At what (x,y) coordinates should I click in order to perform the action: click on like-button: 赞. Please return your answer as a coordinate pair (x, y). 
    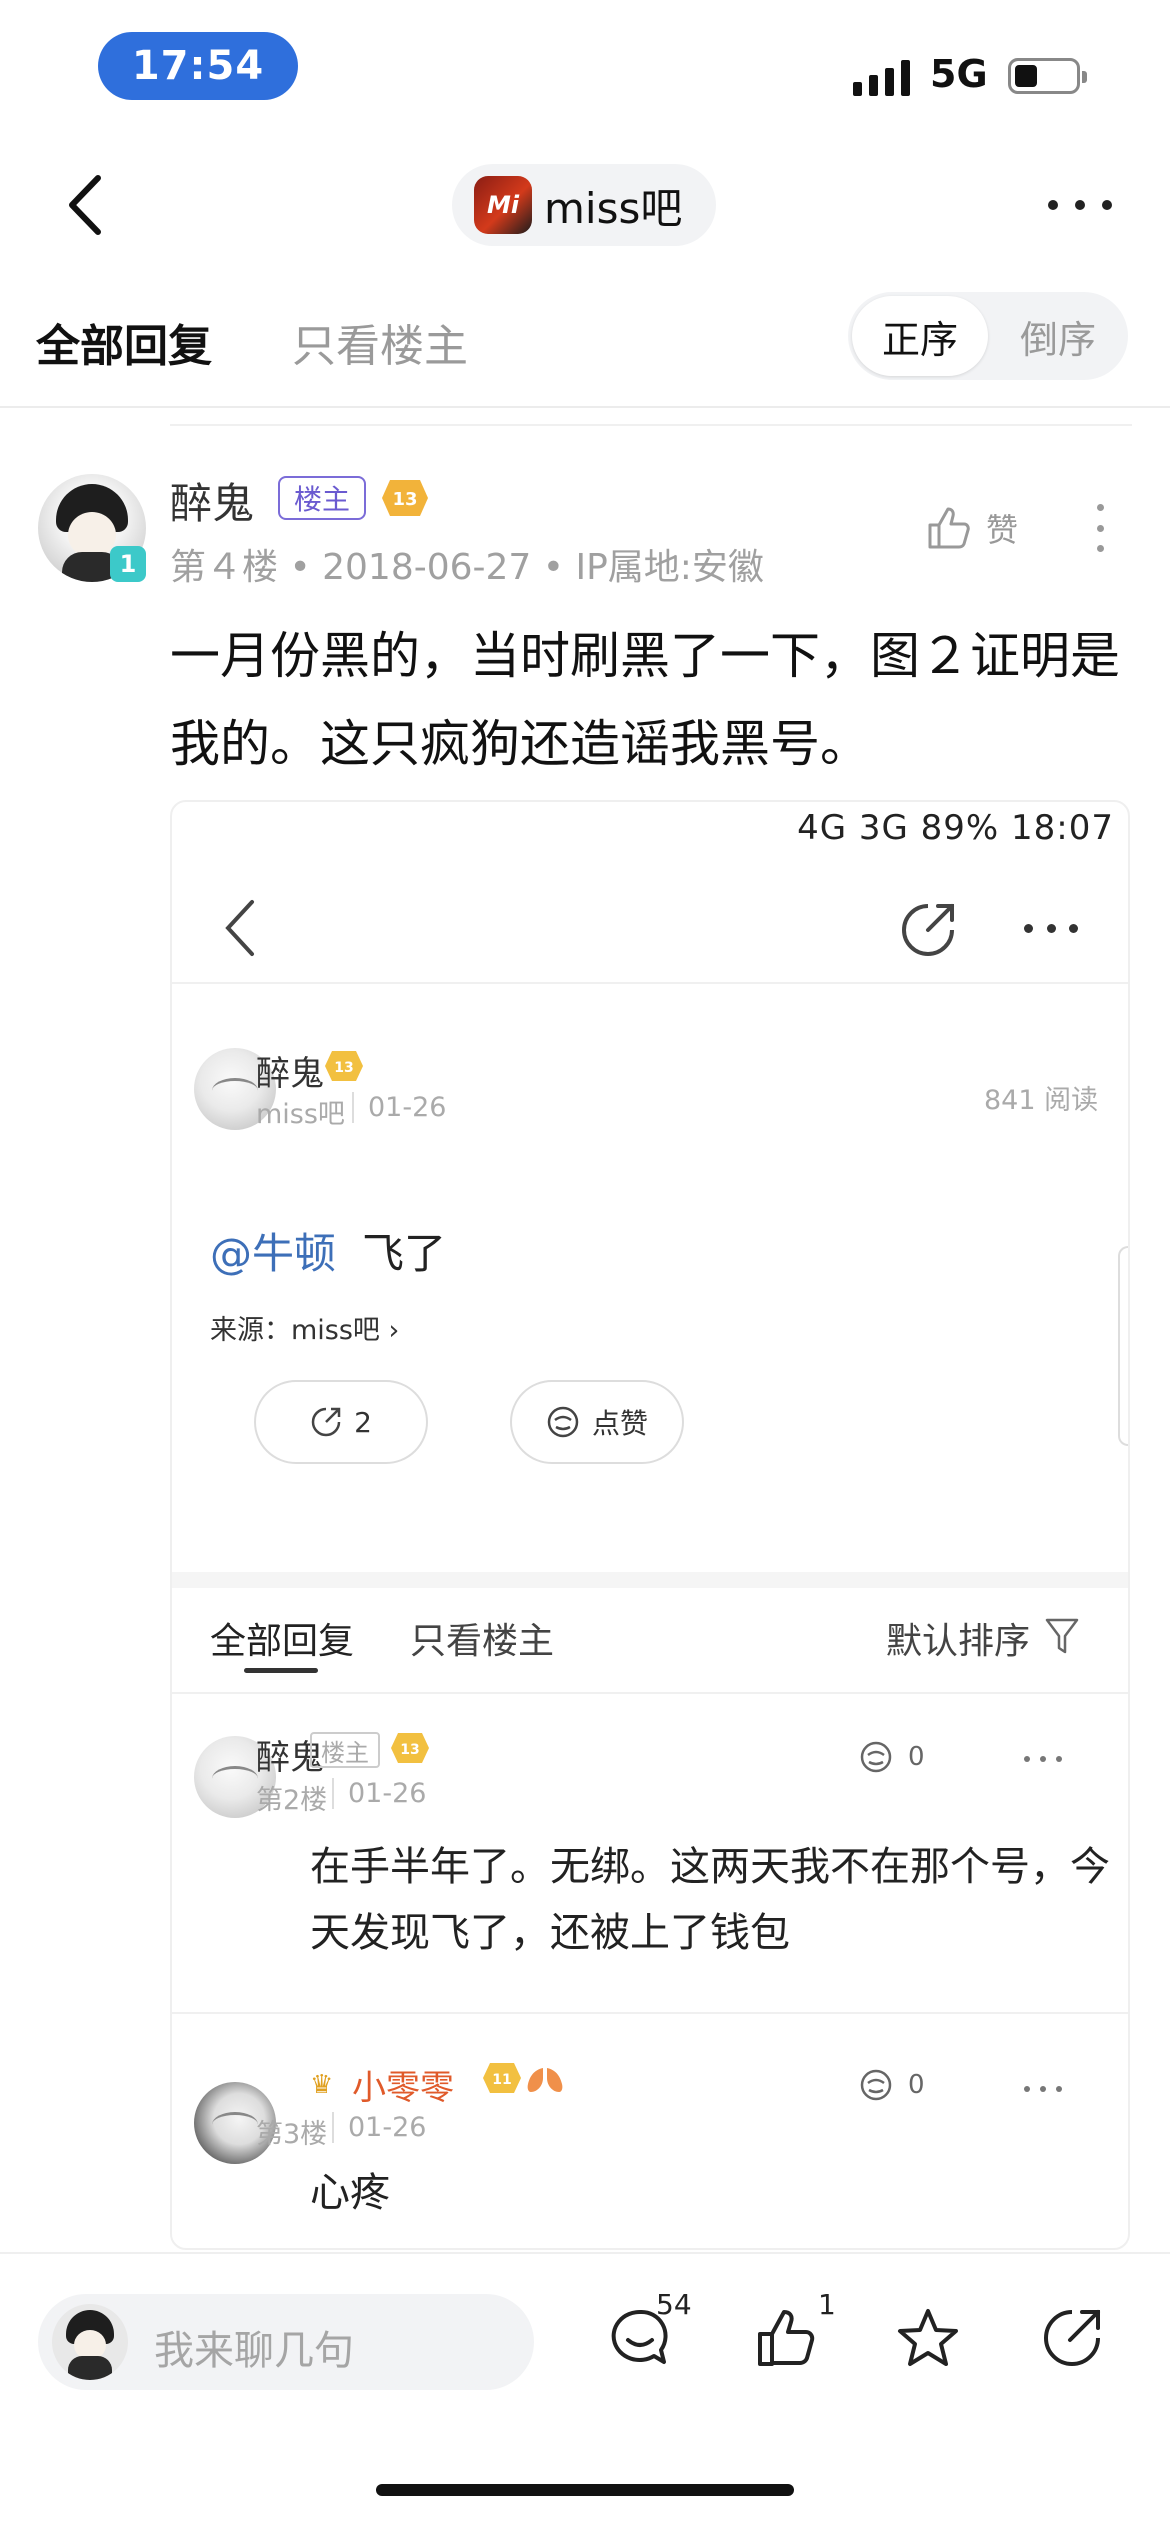
    Looking at the image, I should click on (971, 528).